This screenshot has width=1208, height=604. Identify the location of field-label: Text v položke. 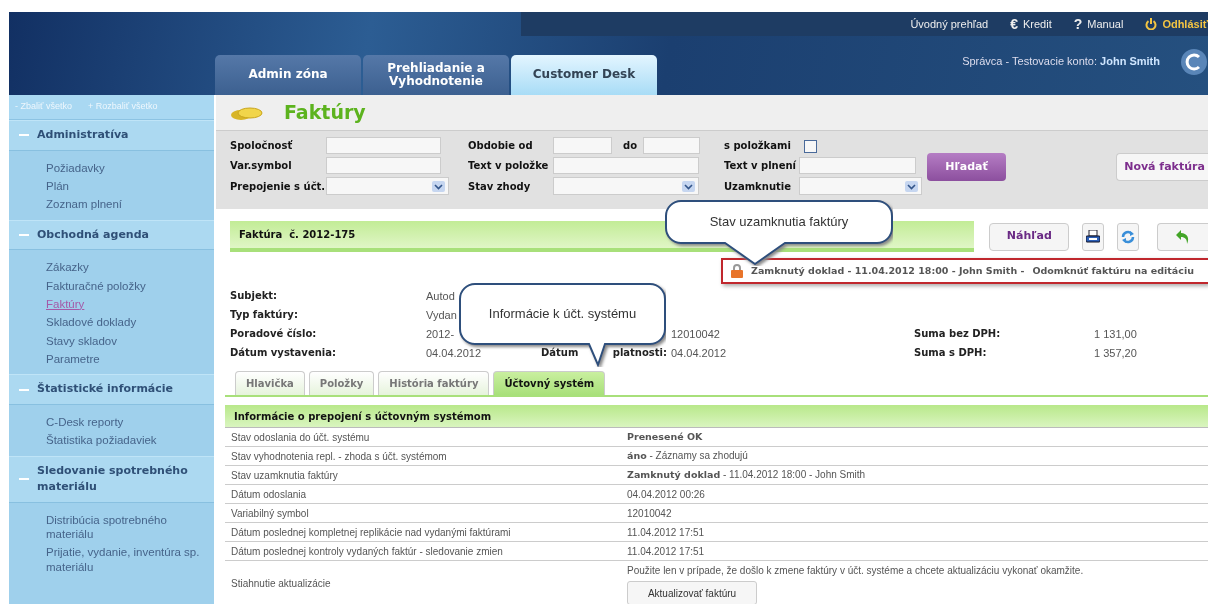
(509, 166).